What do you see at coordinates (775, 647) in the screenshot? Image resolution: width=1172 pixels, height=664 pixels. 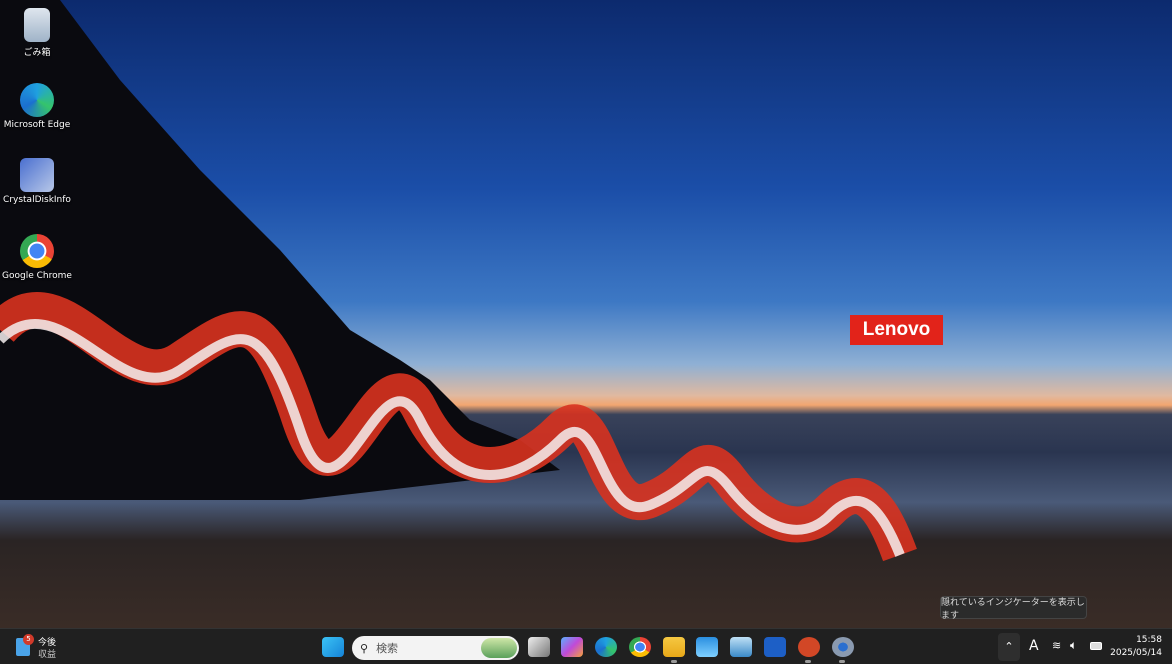 I see `word-button` at bounding box center [775, 647].